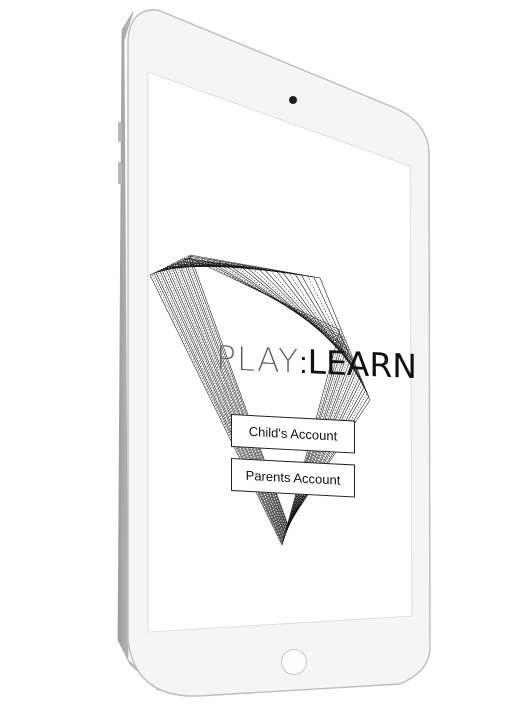 The image size is (513, 713). Describe the element at coordinates (120, 173) in the screenshot. I see `volume-down-button` at that location.